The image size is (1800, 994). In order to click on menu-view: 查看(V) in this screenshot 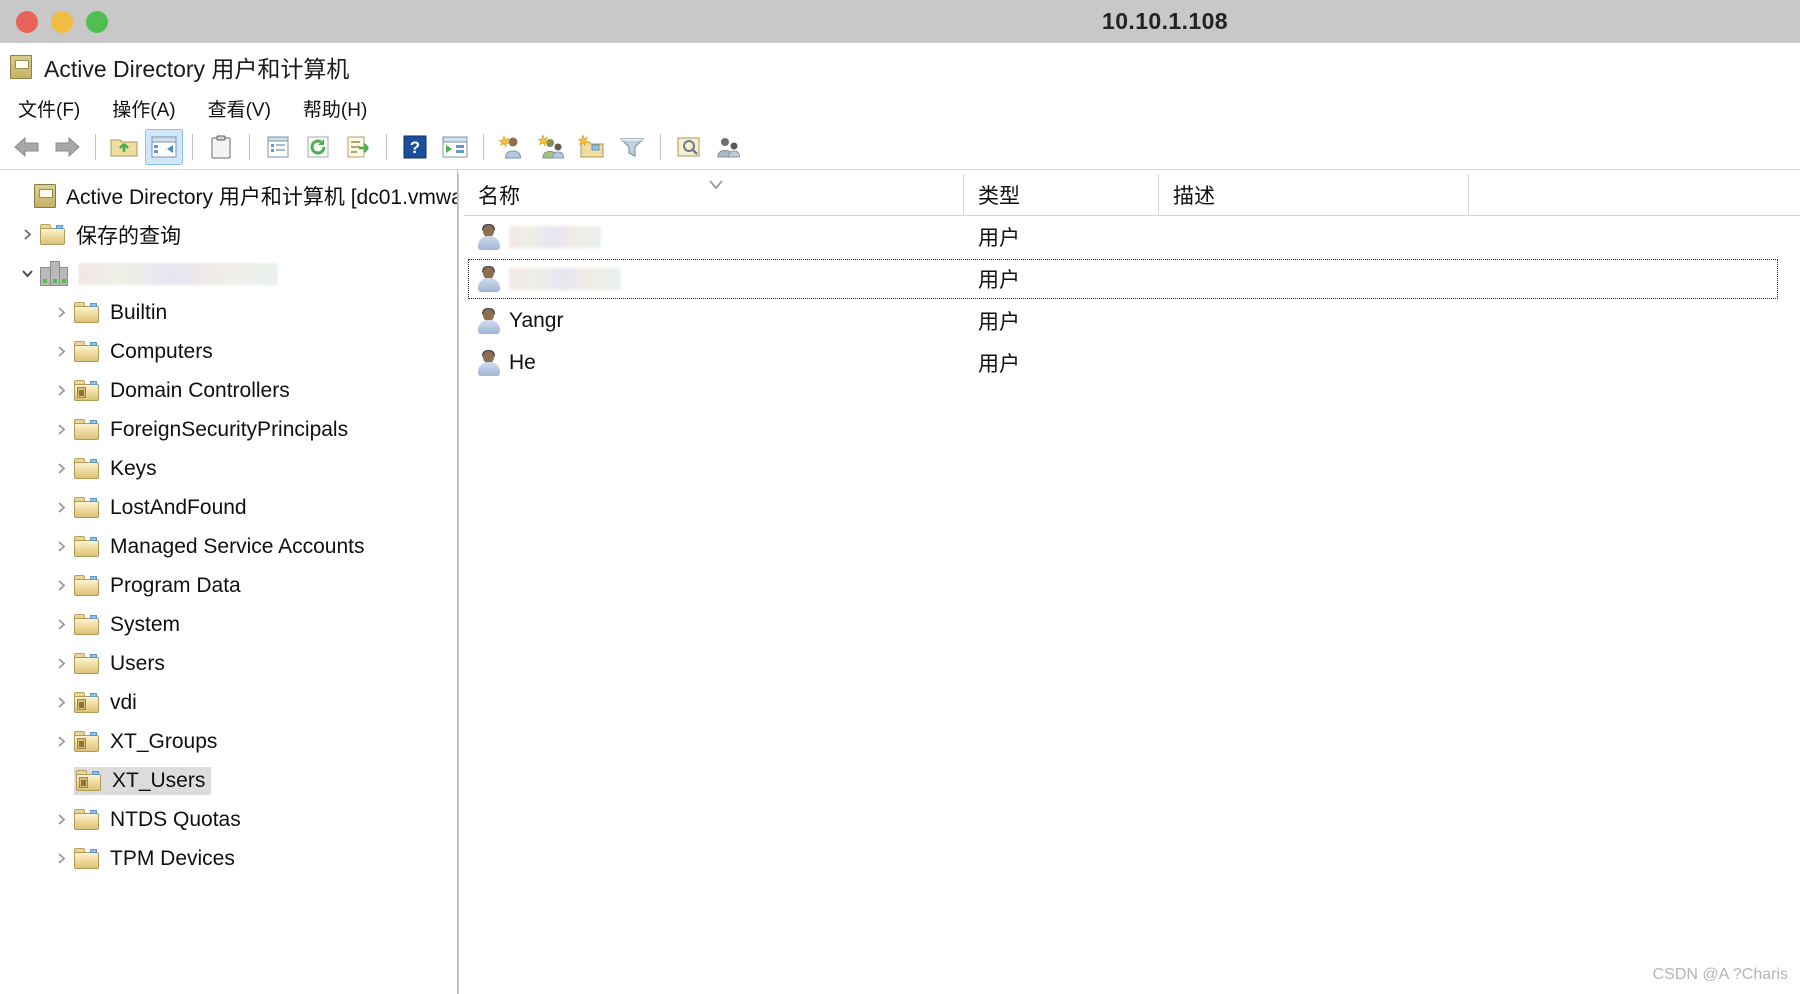, I will do `click(239, 108)`.